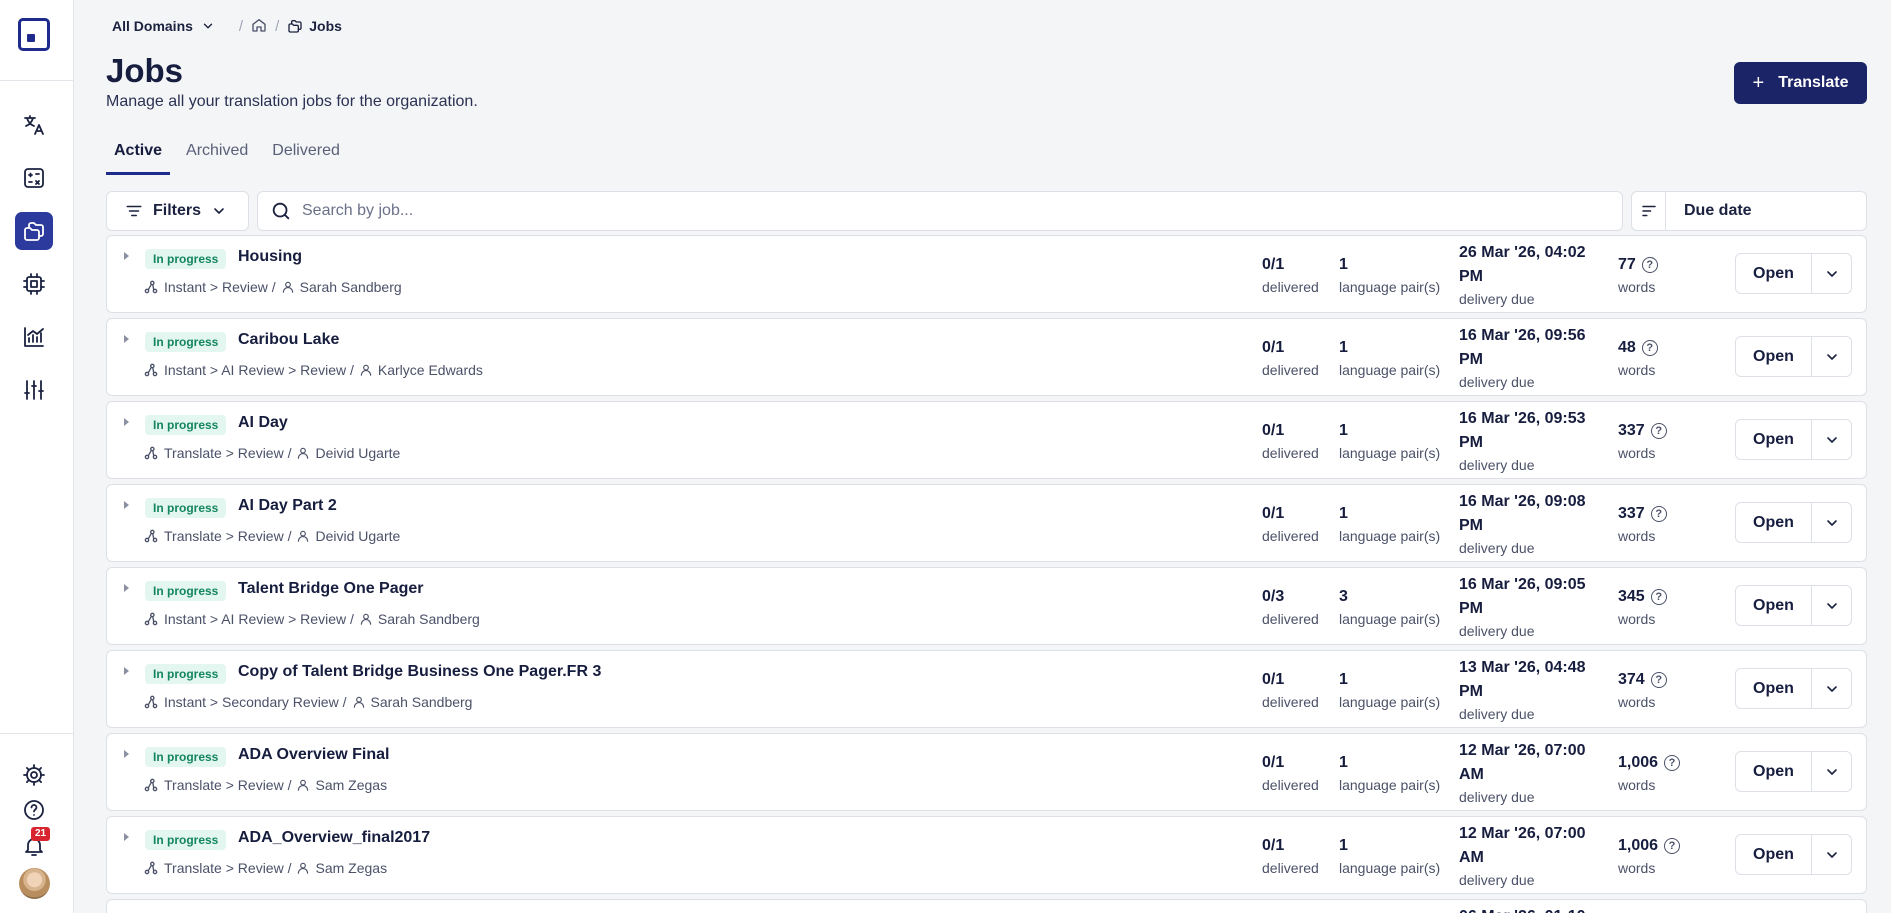 The height and width of the screenshot is (913, 1891). Describe the element at coordinates (259, 26) in the screenshot. I see `home-icon` at that location.